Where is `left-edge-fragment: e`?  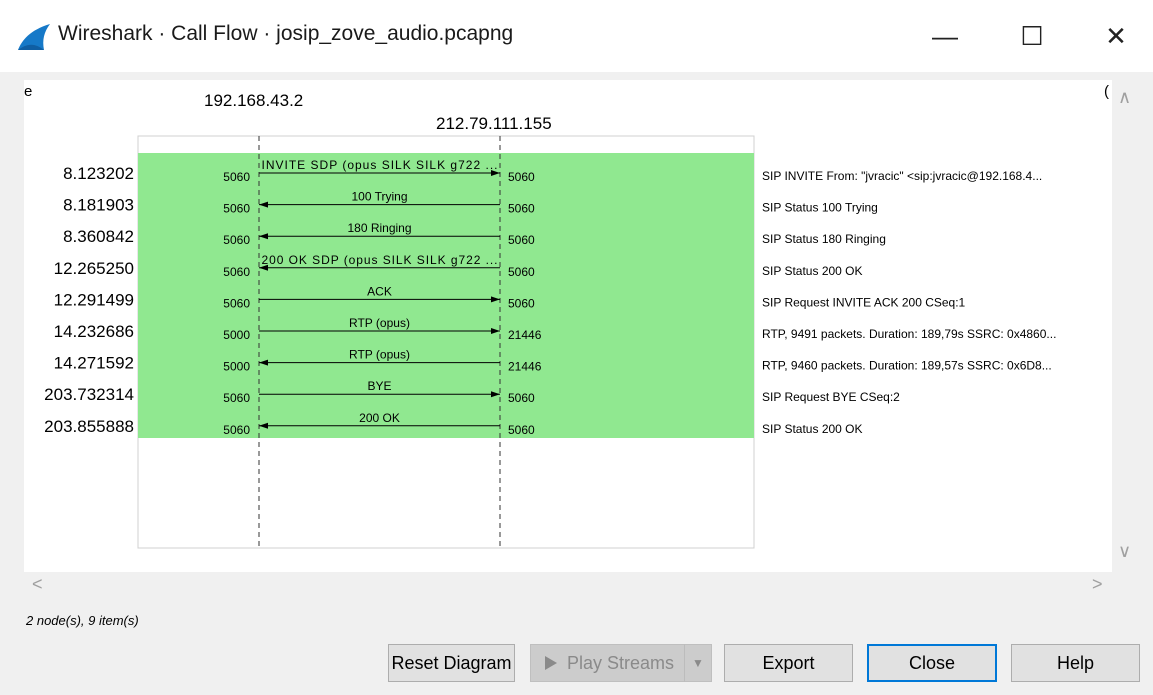 left-edge-fragment: e is located at coordinates (28, 91).